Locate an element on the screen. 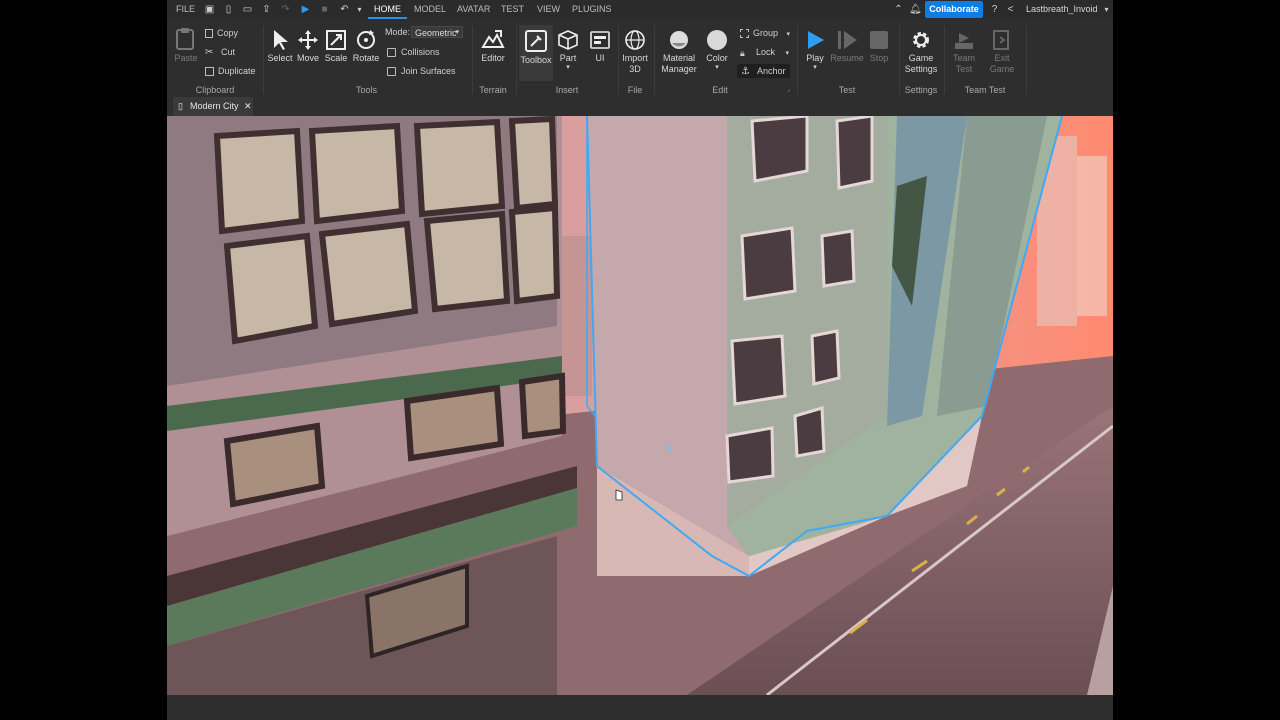 The height and width of the screenshot is (720, 1280). color-swatch-icon is located at coordinates (717, 40).